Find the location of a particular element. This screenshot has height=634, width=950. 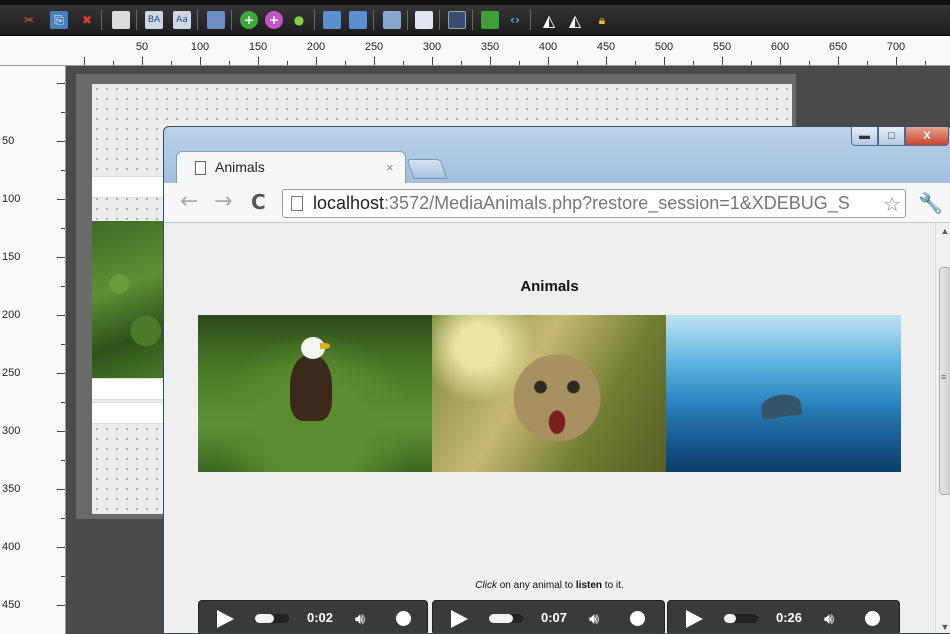

scroll-down-icon: ▼ is located at coordinates (943, 626).